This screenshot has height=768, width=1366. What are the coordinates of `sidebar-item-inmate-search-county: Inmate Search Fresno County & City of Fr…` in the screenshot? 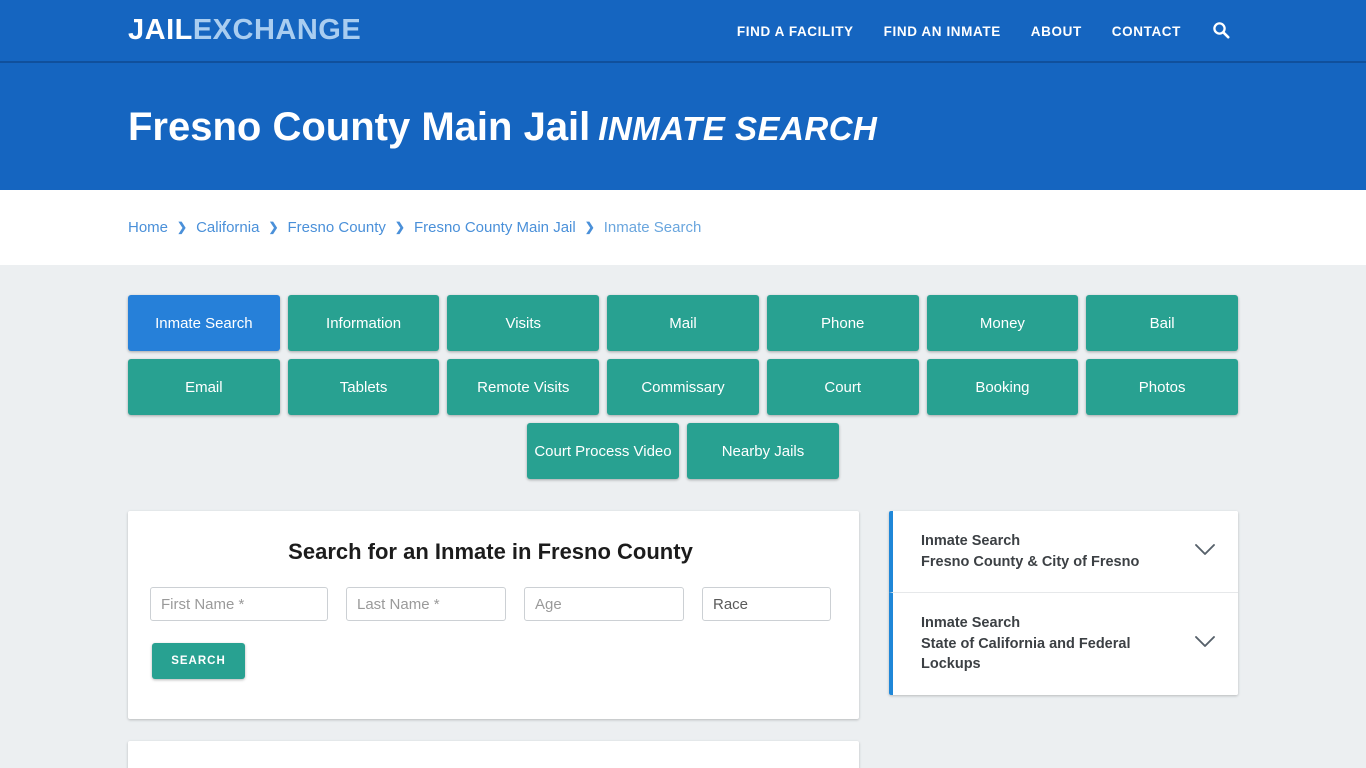 It's located at (1063, 552).